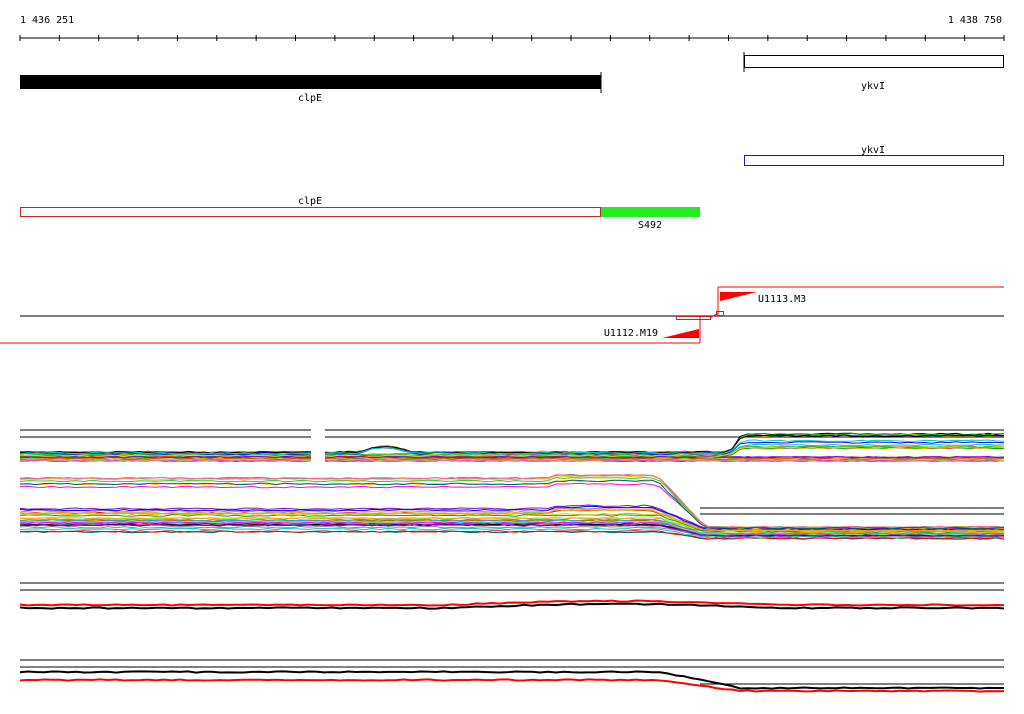 The height and width of the screenshot is (714, 1024). What do you see at coordinates (512, 685) in the screenshot?
I see `track4-profile` at bounding box center [512, 685].